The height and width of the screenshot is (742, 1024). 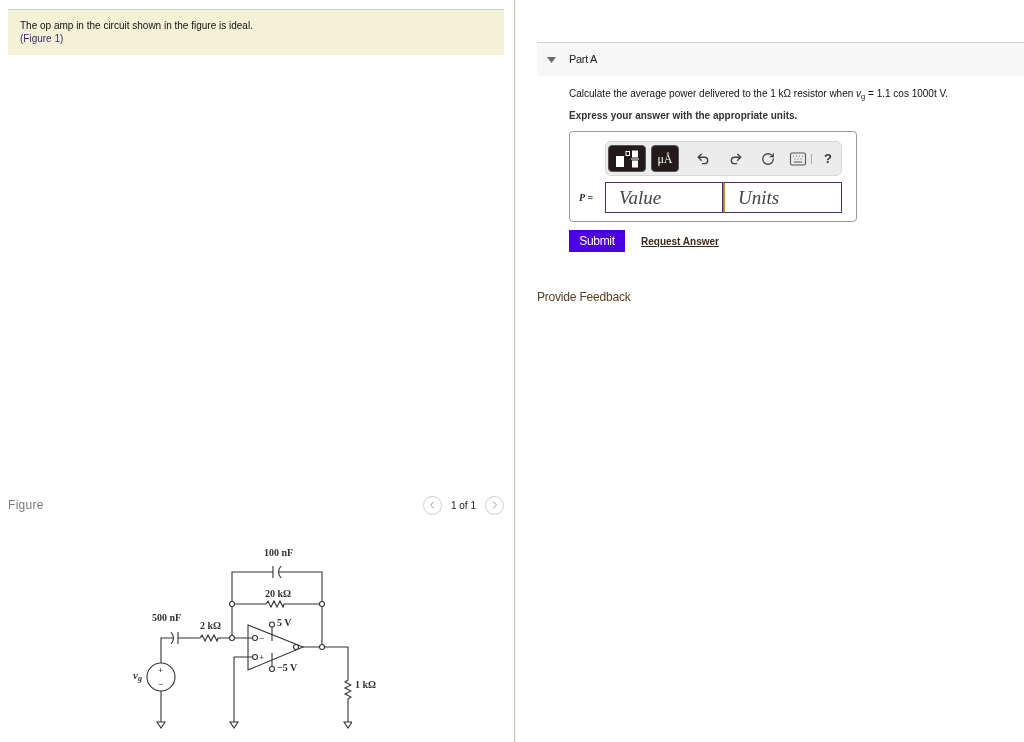 I want to click on voltage-label: −5 V, so click(x=287, y=668).